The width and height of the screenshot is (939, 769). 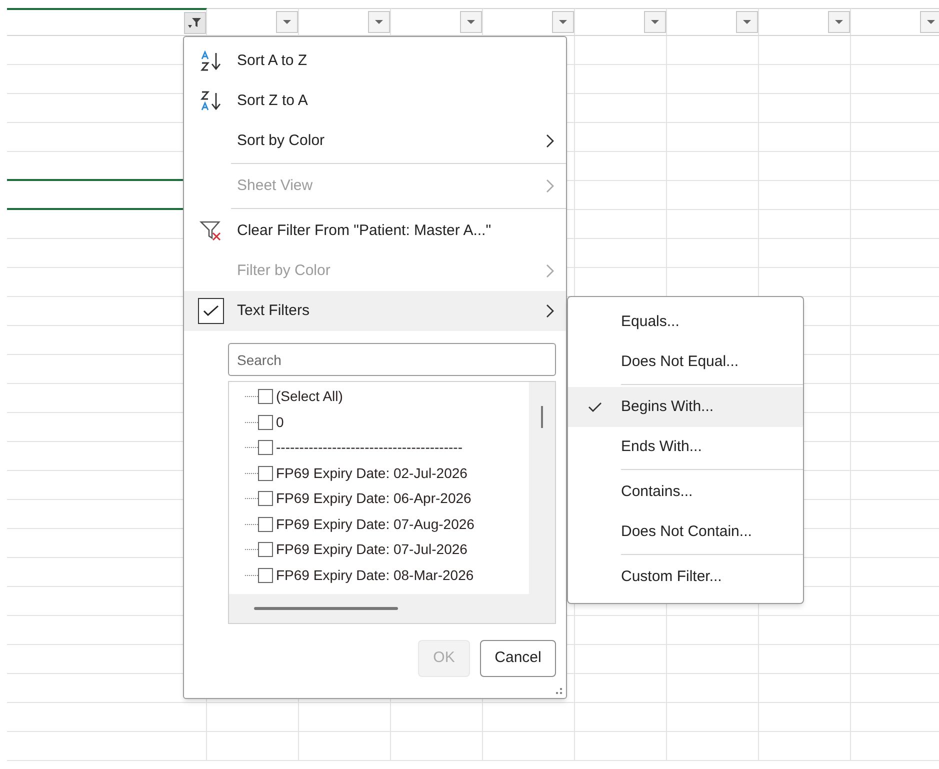 I want to click on value-label: FP69 Expiry Date: 02-Jul-2026, so click(x=372, y=473).